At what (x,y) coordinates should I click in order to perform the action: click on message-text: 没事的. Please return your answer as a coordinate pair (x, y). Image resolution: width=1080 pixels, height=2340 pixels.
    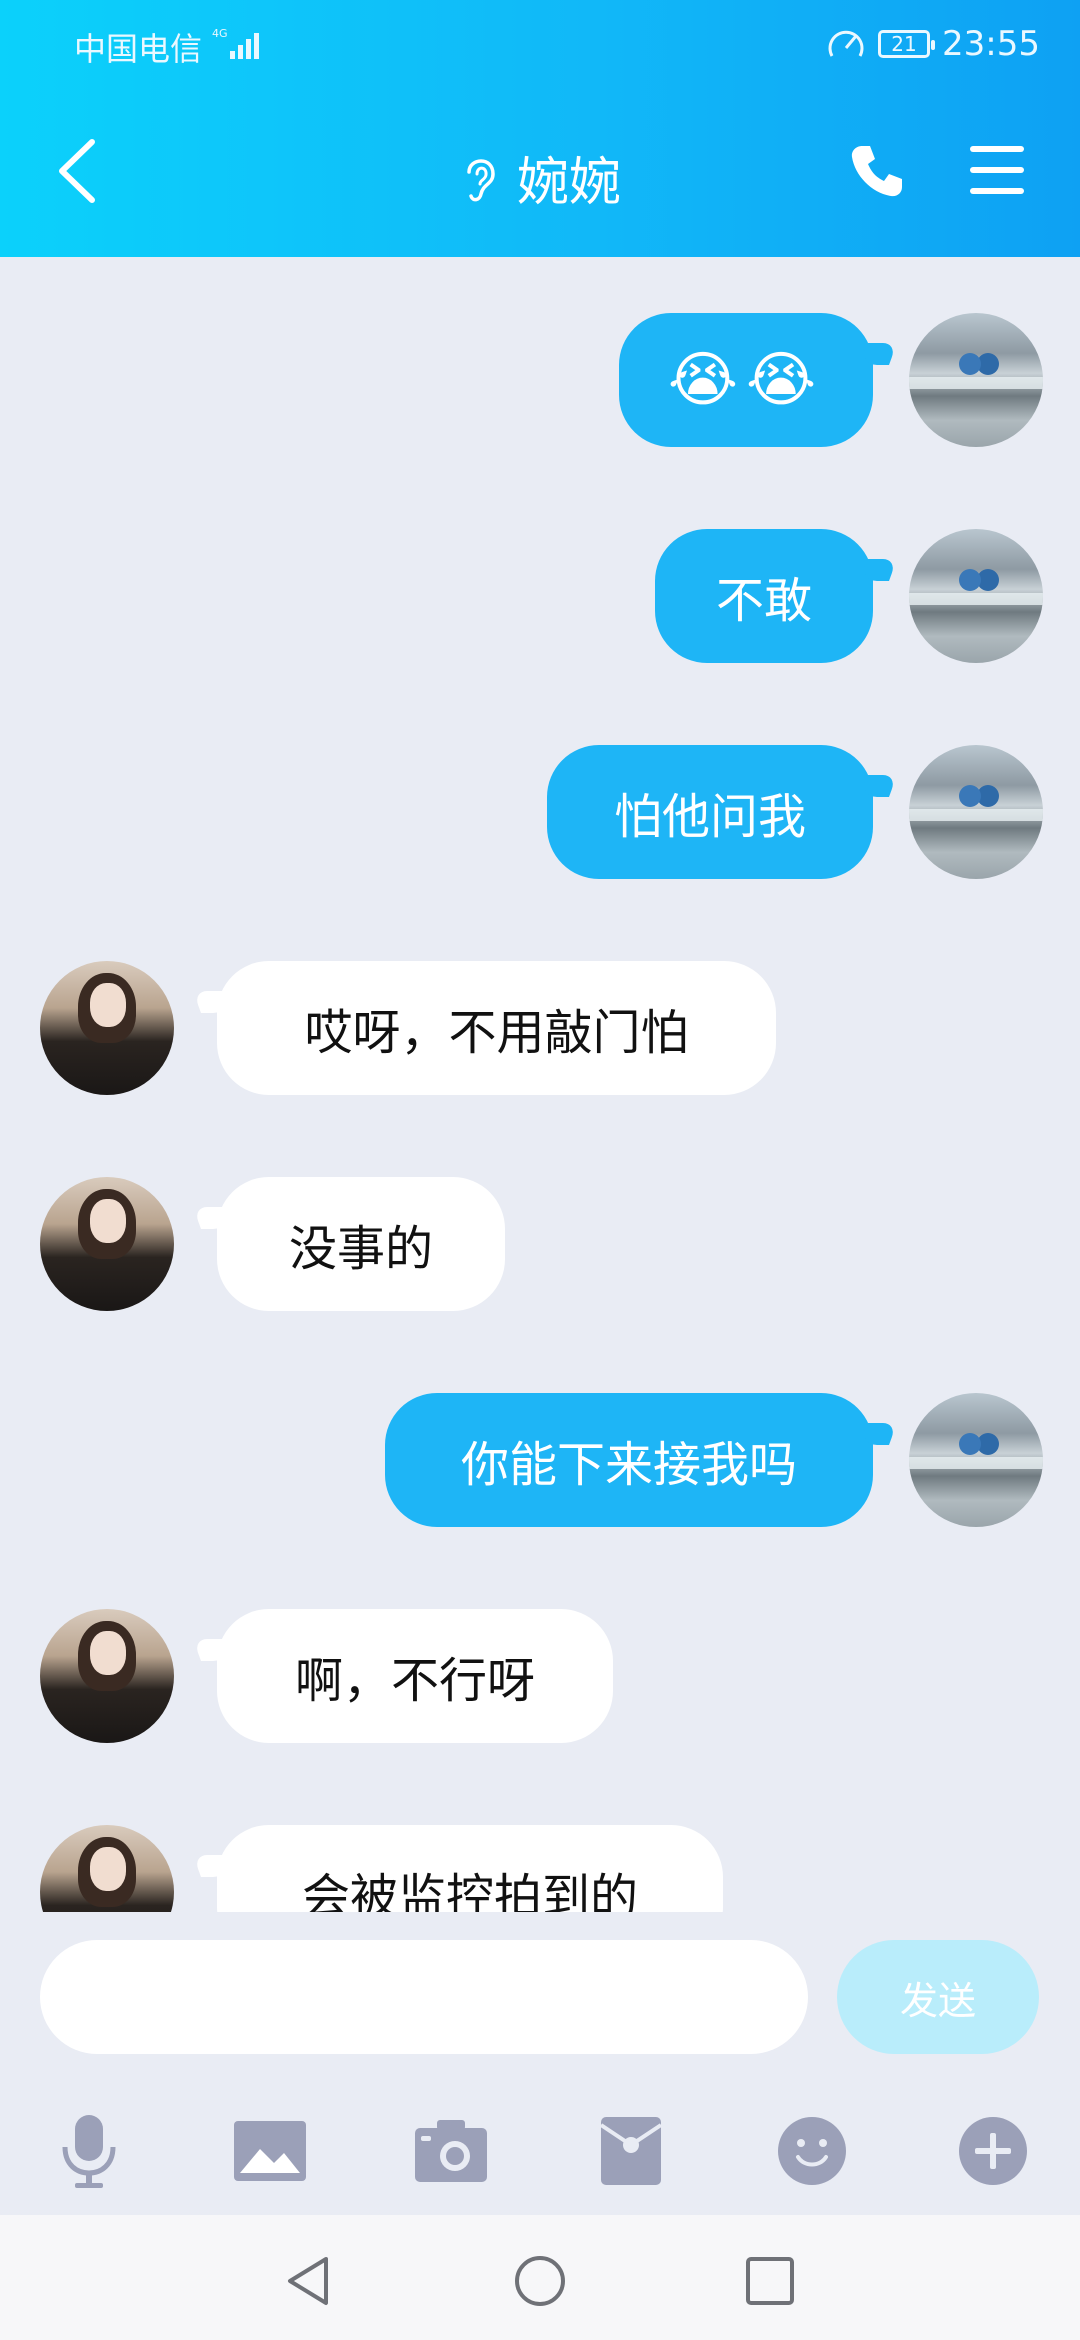
    Looking at the image, I should click on (360, 1249).